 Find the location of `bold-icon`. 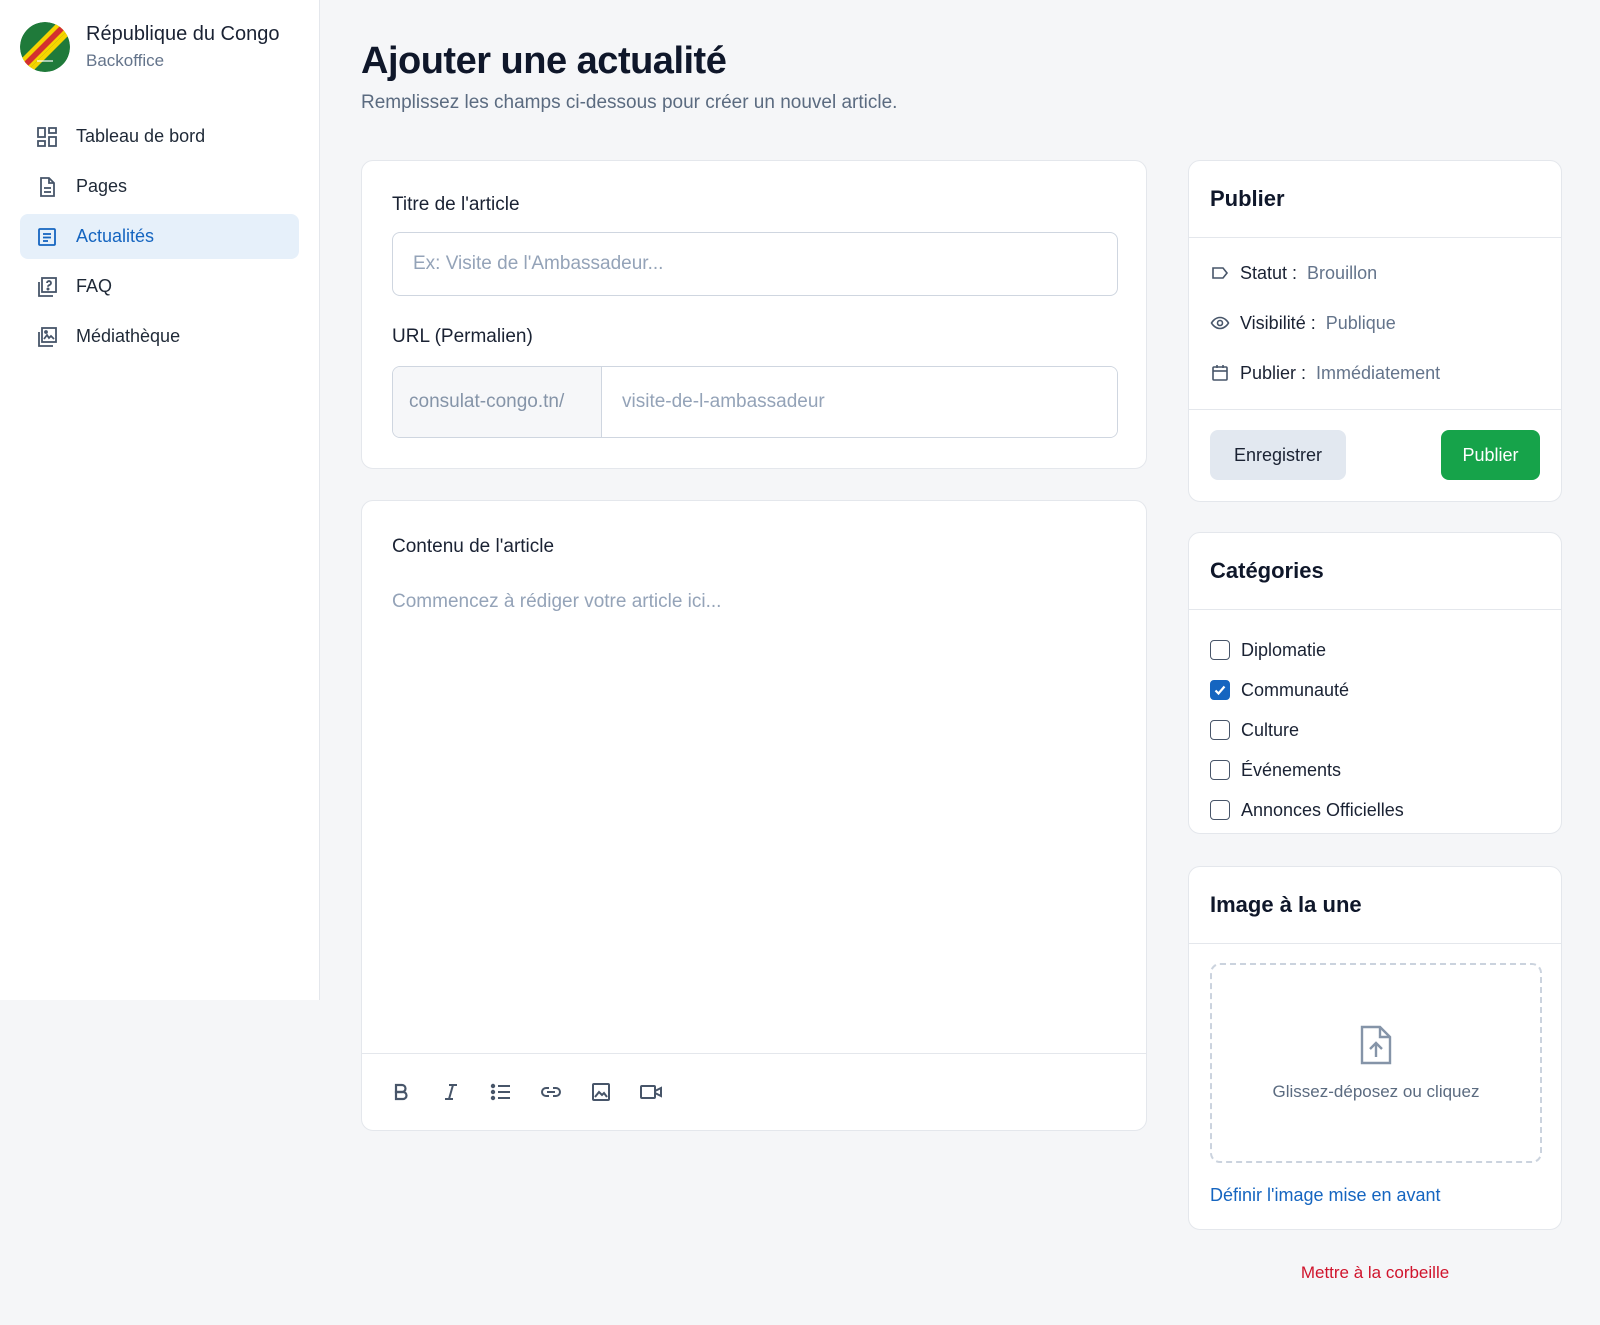

bold-icon is located at coordinates (401, 1092).